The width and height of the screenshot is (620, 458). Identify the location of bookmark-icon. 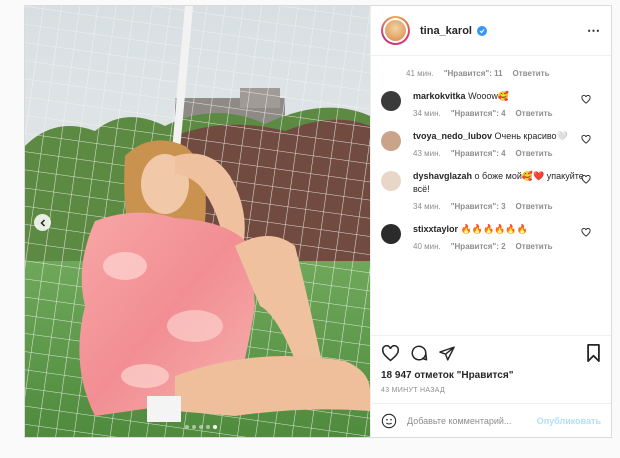
(593, 353).